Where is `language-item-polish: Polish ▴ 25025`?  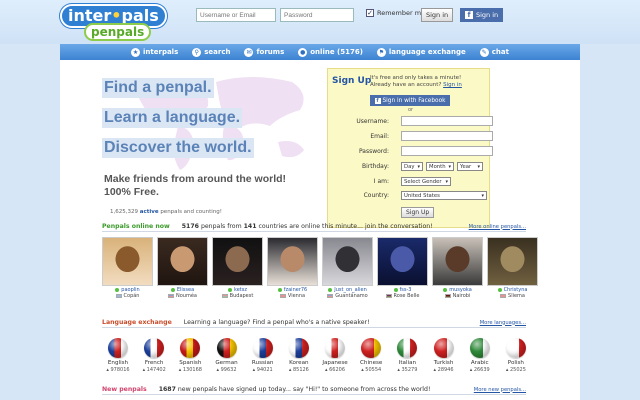 language-item-polish: Polish ▴ 25025 is located at coordinates (516, 362).